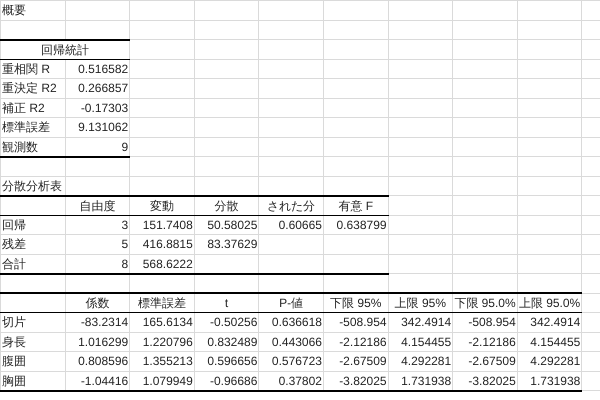 Image resolution: width=600 pixels, height=400 pixels. What do you see at coordinates (297, 342) in the screenshot?
I see `table-cell-text: 0.443066` at bounding box center [297, 342].